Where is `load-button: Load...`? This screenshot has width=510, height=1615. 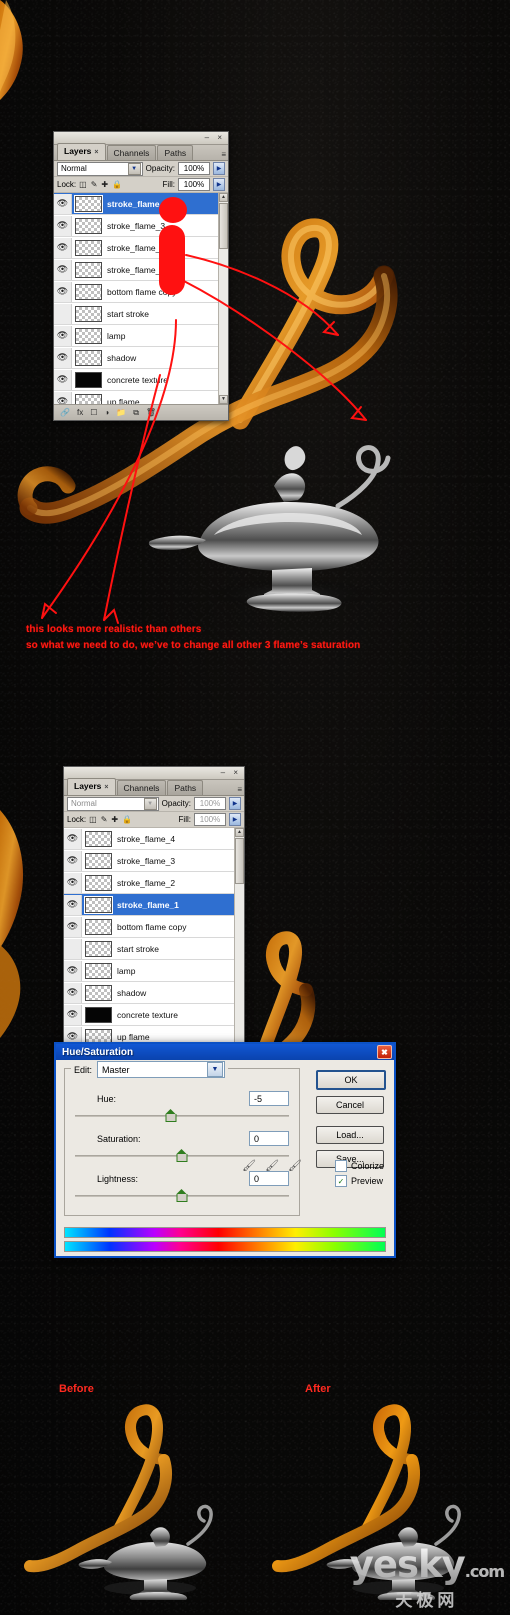 load-button: Load... is located at coordinates (350, 1135).